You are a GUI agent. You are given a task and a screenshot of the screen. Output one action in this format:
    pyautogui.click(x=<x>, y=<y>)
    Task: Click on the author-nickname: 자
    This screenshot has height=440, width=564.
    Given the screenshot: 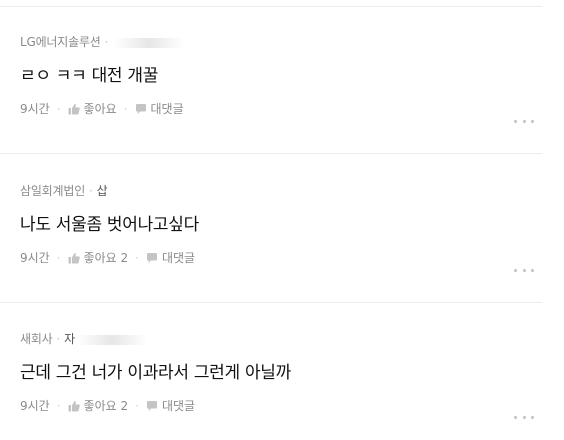 What is the action you would take?
    pyautogui.click(x=69, y=339)
    